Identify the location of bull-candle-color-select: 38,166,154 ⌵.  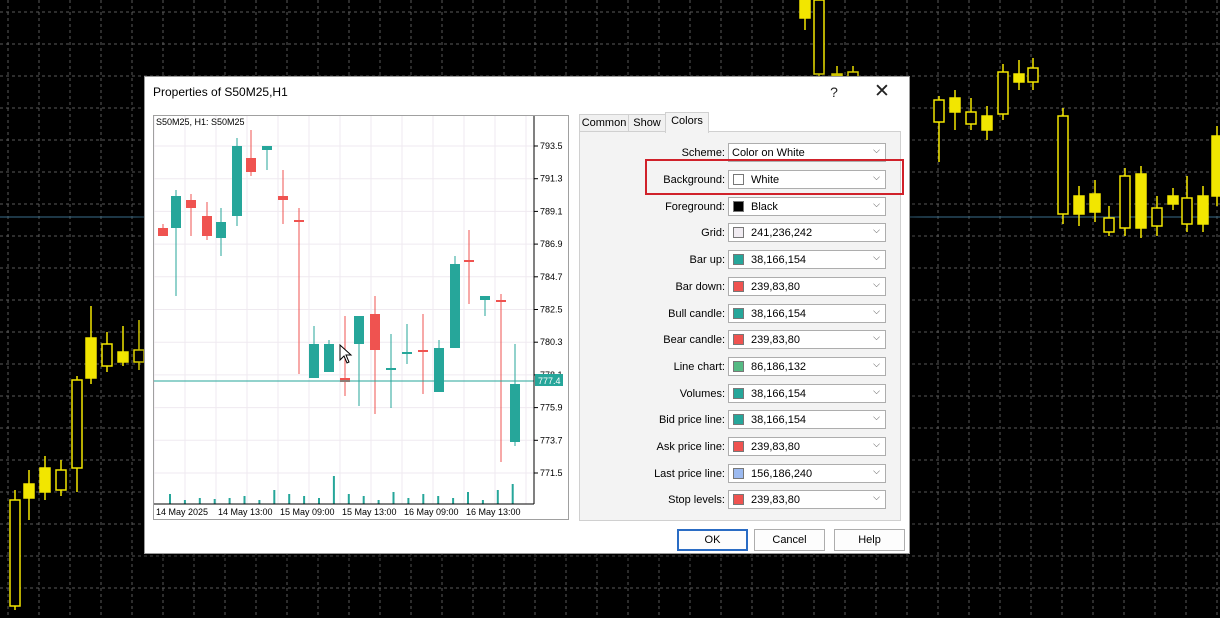
(807, 313).